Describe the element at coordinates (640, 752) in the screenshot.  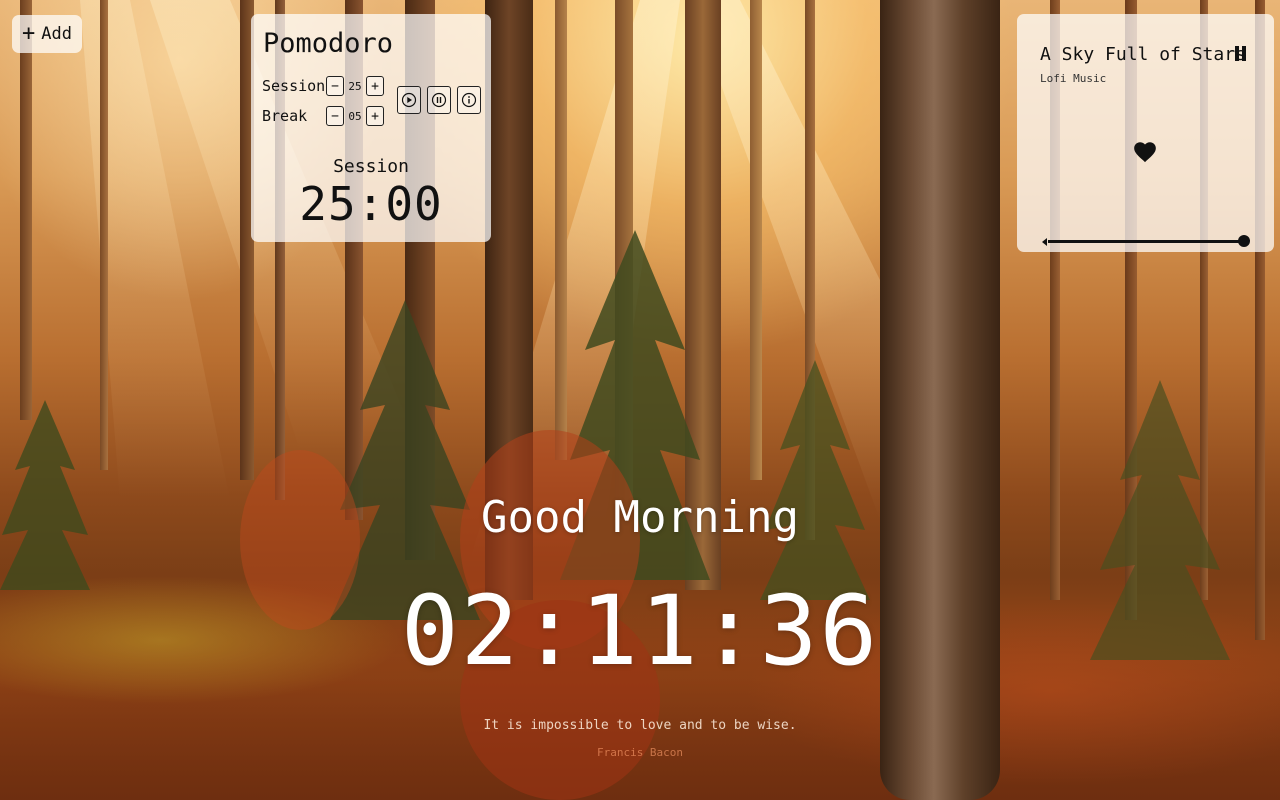
I see `quote-author: Francis Bacon` at that location.